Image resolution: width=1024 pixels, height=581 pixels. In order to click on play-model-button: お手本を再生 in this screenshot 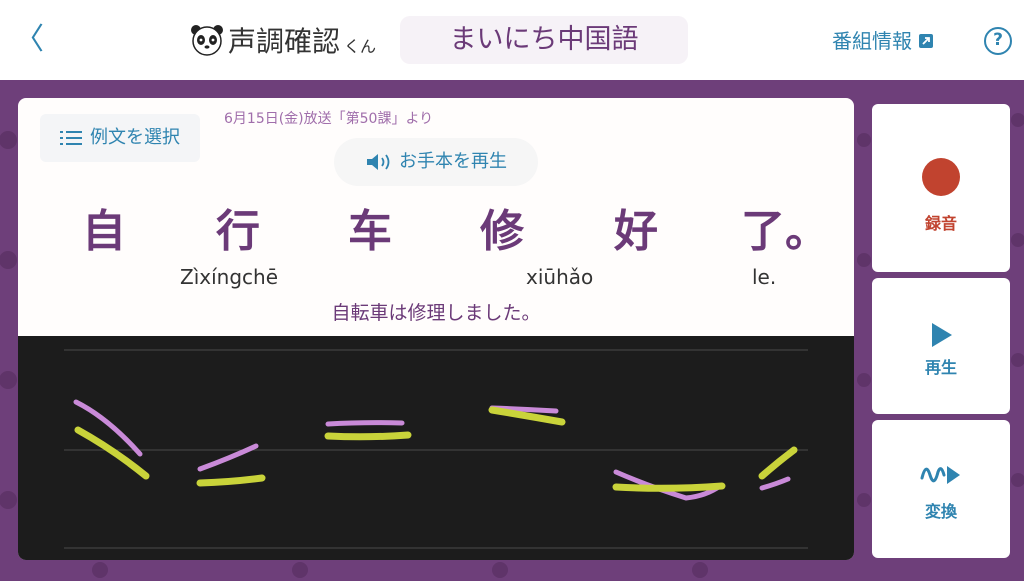, I will do `click(436, 162)`.